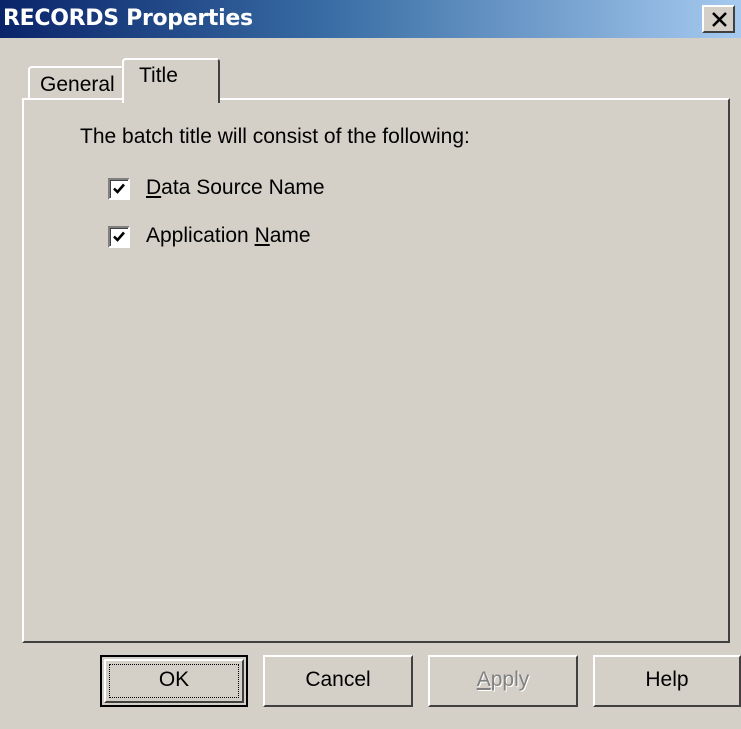  I want to click on application-name-label-start: Application, so click(200, 235).